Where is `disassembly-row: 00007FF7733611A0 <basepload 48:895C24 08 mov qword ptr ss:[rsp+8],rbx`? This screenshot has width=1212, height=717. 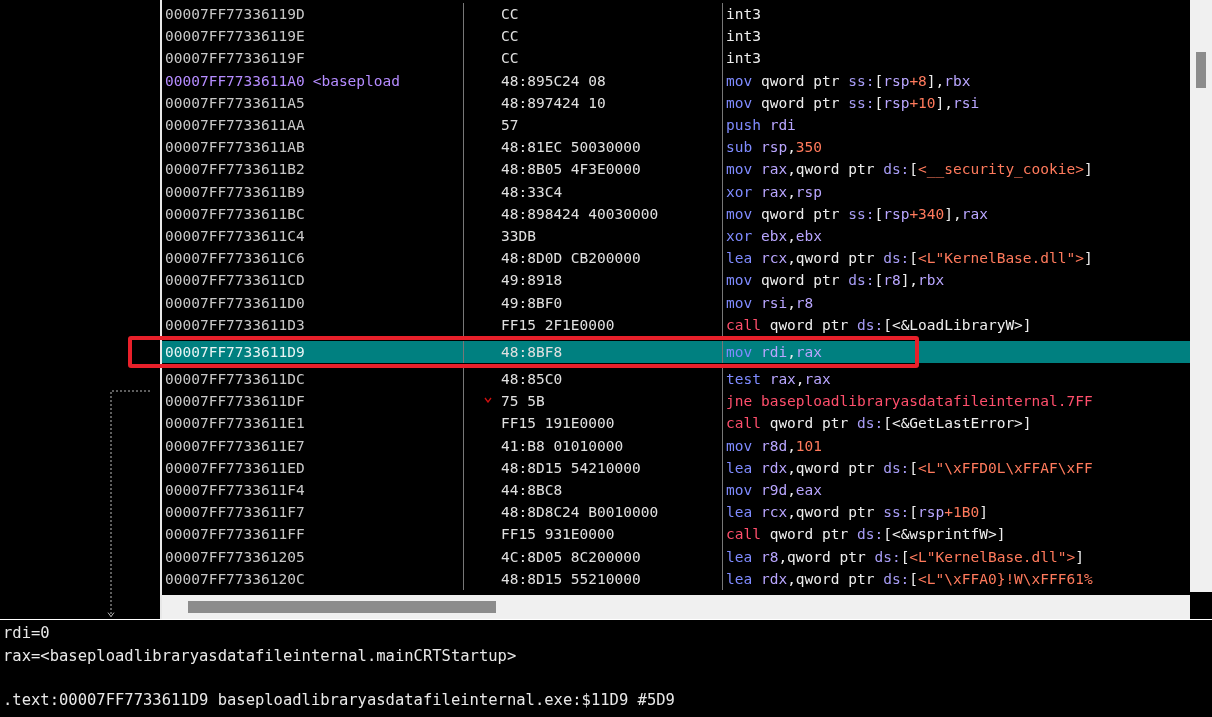
disassembly-row: 00007FF7733611A0 <basepload 48:895C24 08 mov qword ptr ss:[rsp+8],rbx is located at coordinates (676, 80).